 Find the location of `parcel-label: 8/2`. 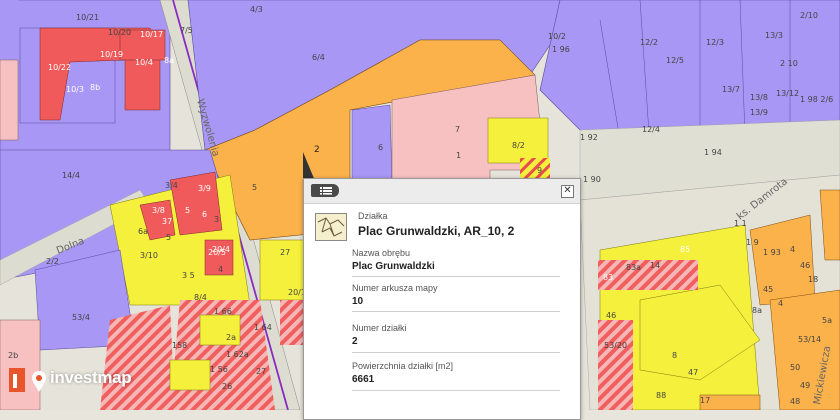

parcel-label: 8/2 is located at coordinates (518, 145).